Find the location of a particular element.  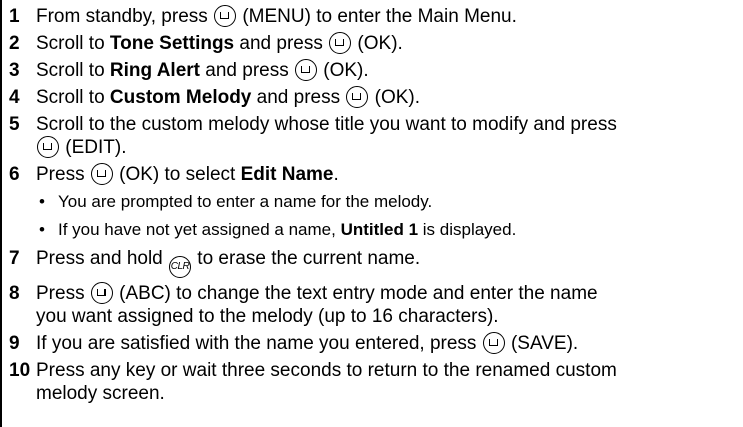

menu-item-name: Custom Melody is located at coordinates (180, 97).